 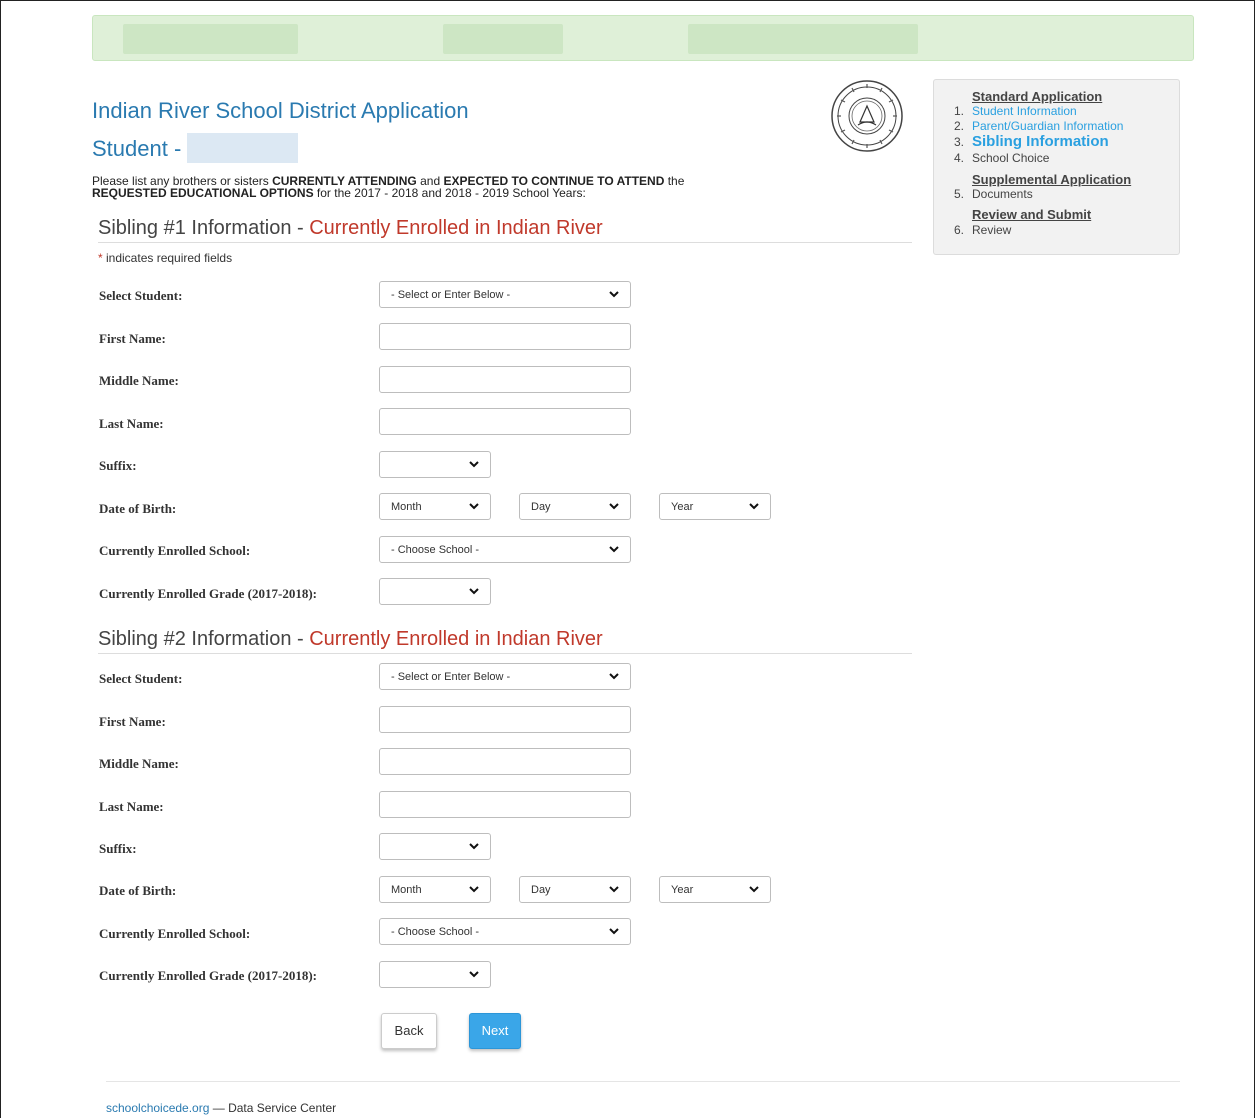 What do you see at coordinates (867, 116) in the screenshot?
I see `district-seal-logo` at bounding box center [867, 116].